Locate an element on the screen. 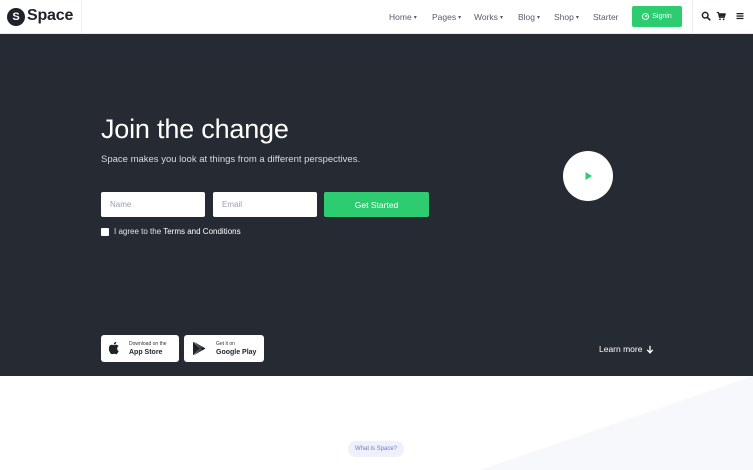 This screenshot has width=753, height=470. nav-item-label: Works is located at coordinates (486, 17).